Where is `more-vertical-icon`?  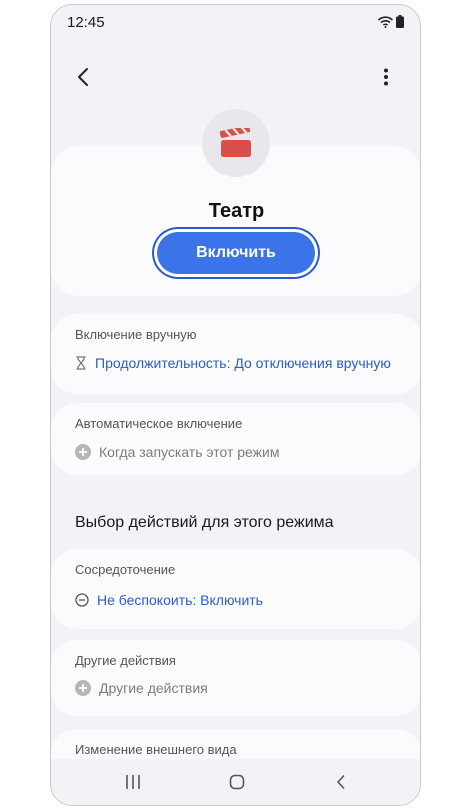
more-vertical-icon is located at coordinates (386, 77).